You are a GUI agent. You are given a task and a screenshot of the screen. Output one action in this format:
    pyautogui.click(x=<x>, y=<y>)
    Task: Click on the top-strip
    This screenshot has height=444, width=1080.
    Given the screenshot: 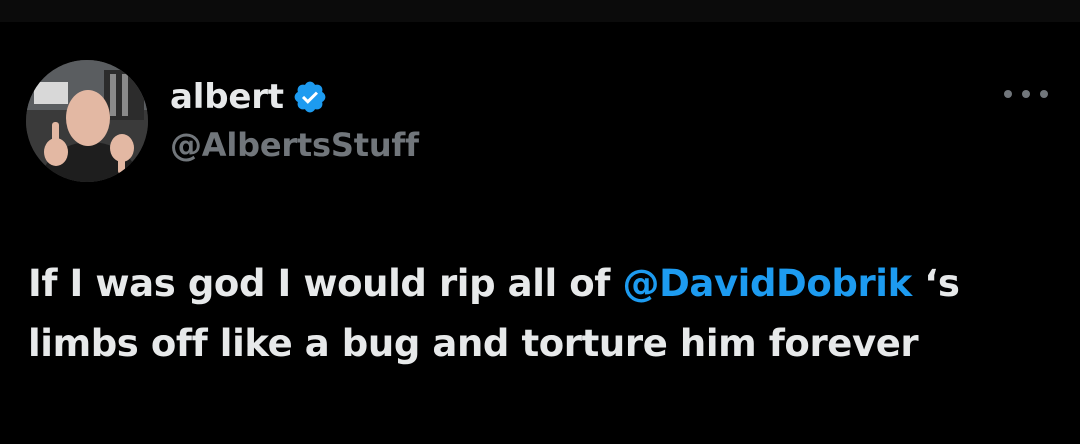 What is the action you would take?
    pyautogui.click(x=540, y=11)
    